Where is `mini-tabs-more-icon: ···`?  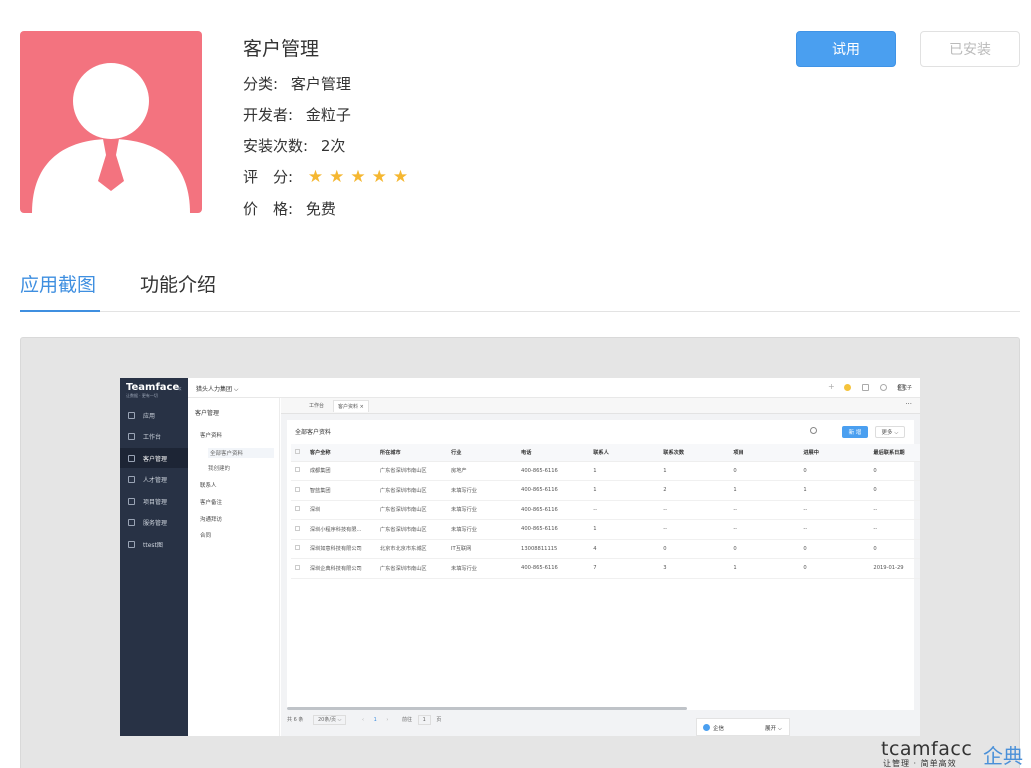 mini-tabs-more-icon: ··· is located at coordinates (908, 404).